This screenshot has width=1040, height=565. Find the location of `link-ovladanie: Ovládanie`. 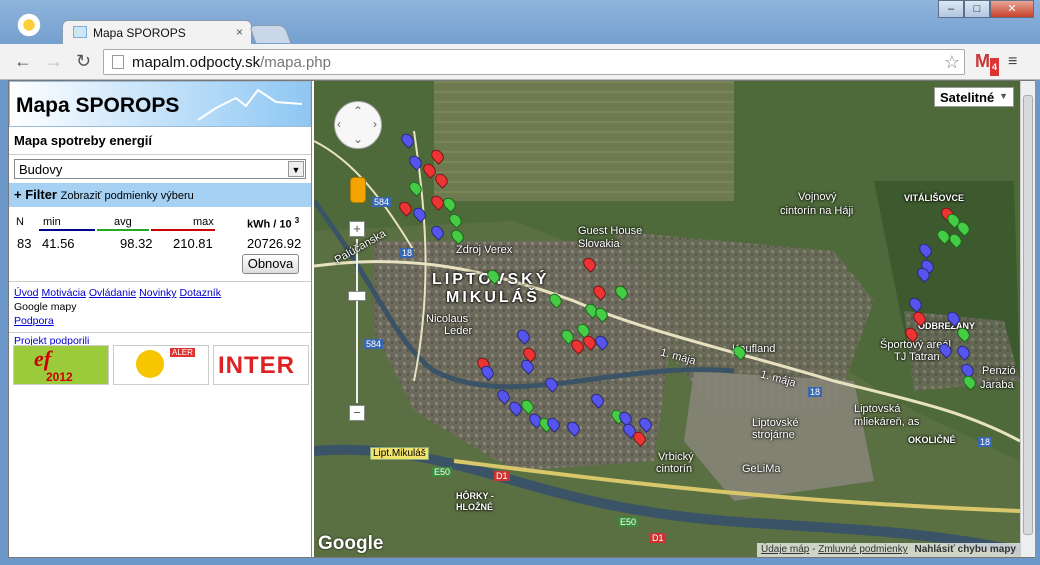

link-ovladanie: Ovládanie is located at coordinates (112, 293).